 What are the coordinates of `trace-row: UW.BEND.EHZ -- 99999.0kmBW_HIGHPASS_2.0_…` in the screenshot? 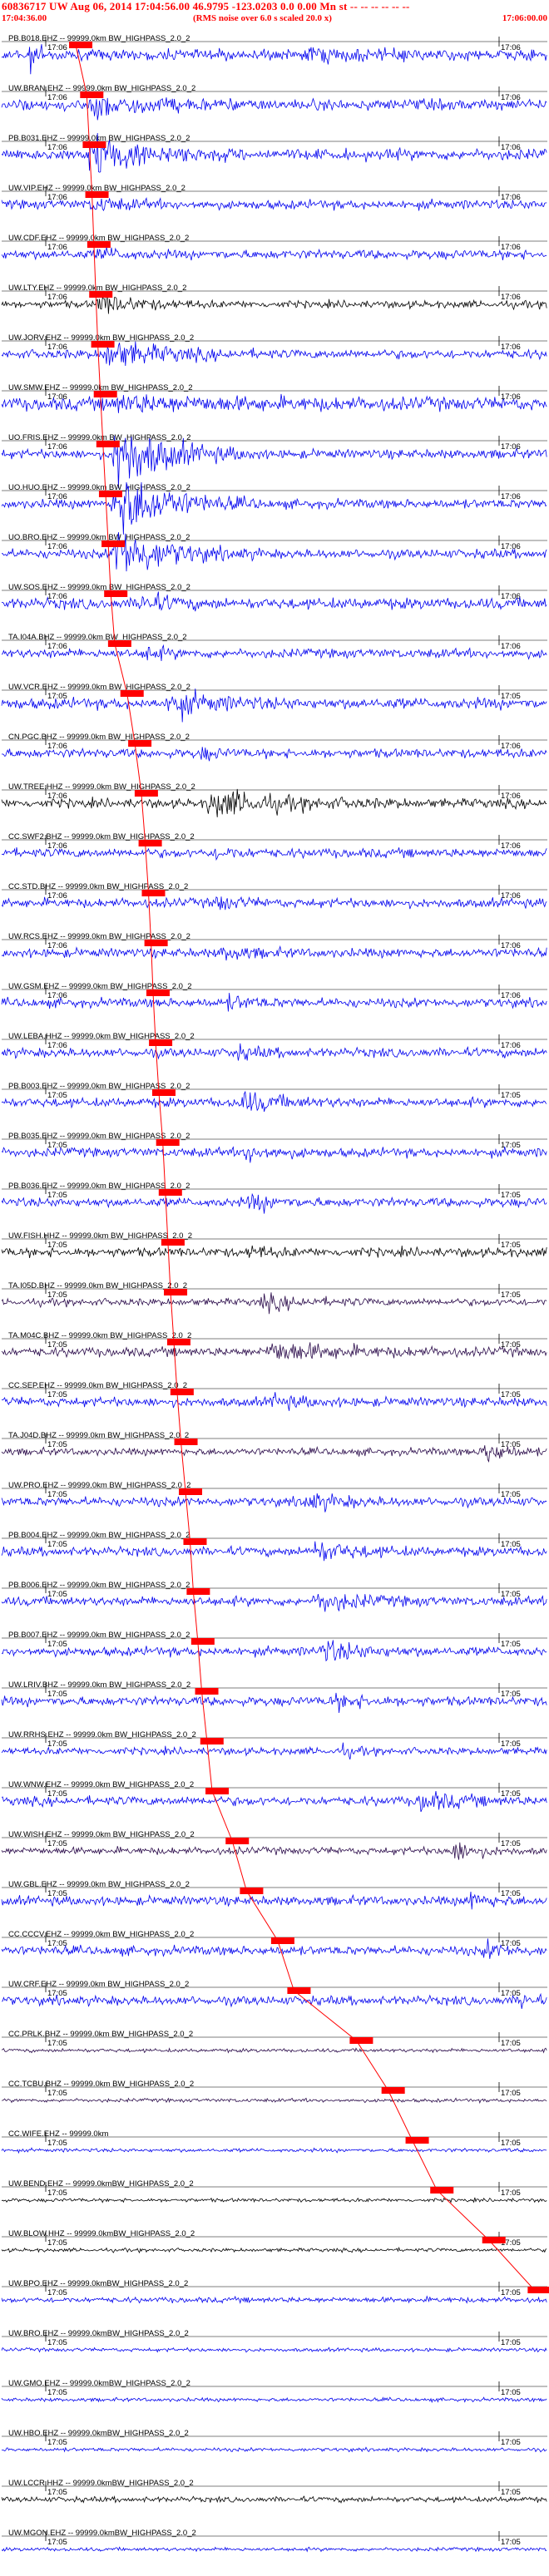 It's located at (274, 2191).